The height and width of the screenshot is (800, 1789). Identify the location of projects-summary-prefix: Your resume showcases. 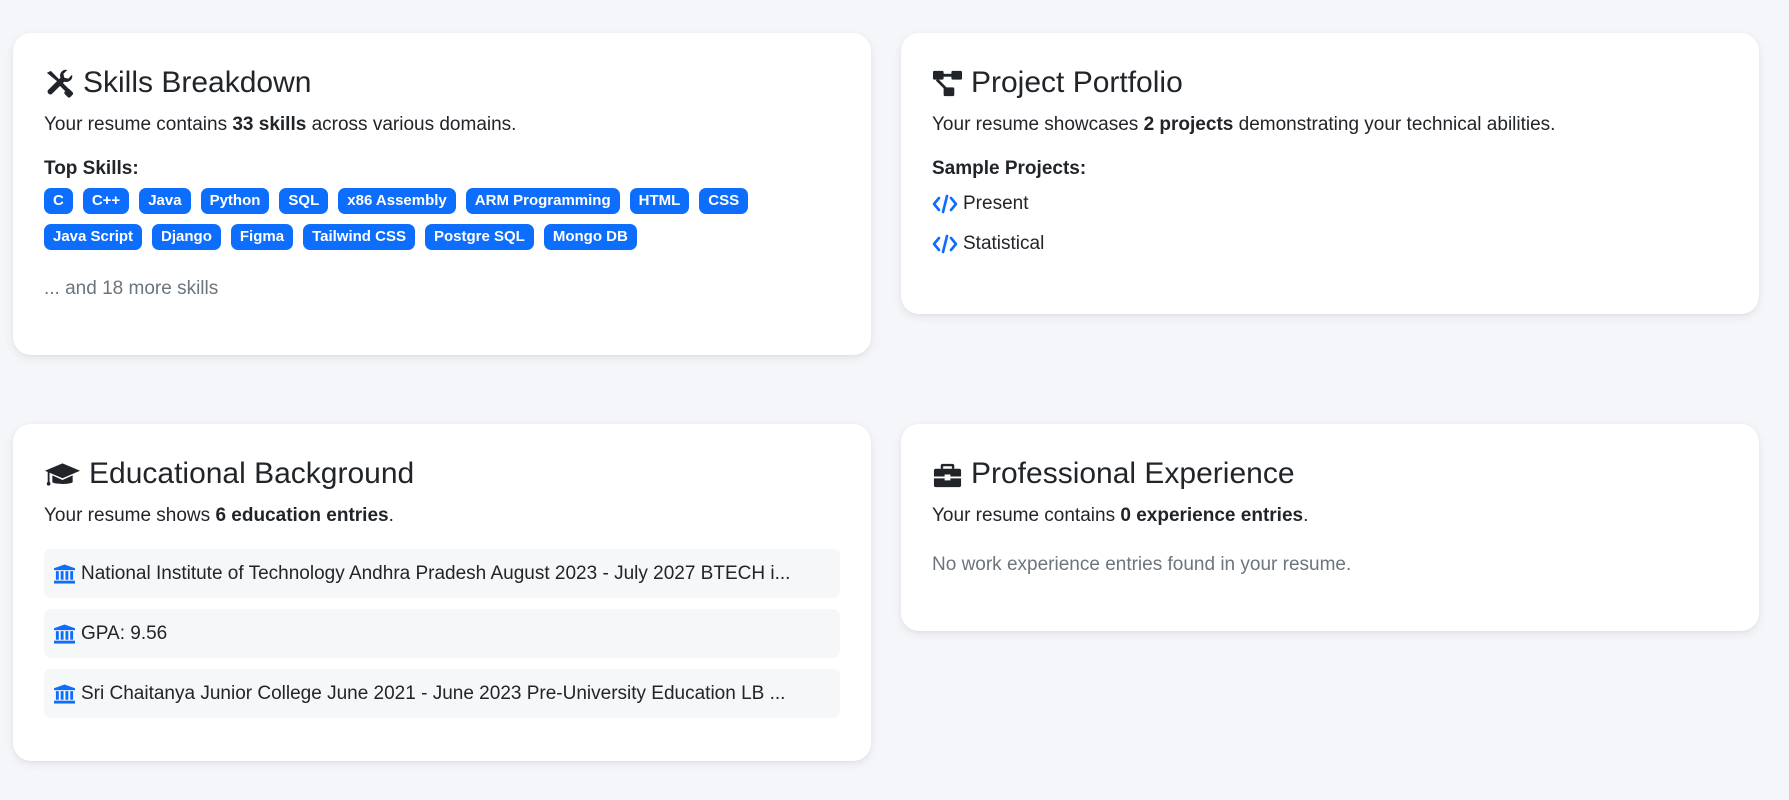
(1038, 124).